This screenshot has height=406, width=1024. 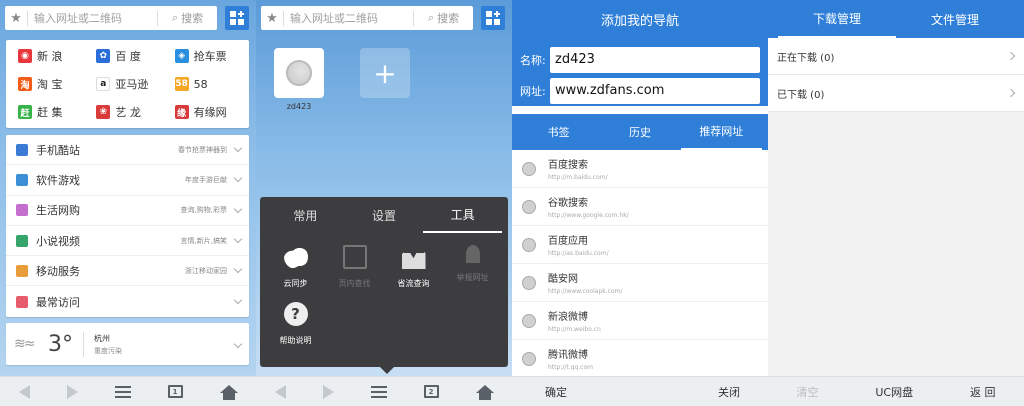 I want to click on tool-item: ? 帮助说明, so click(x=295, y=326).